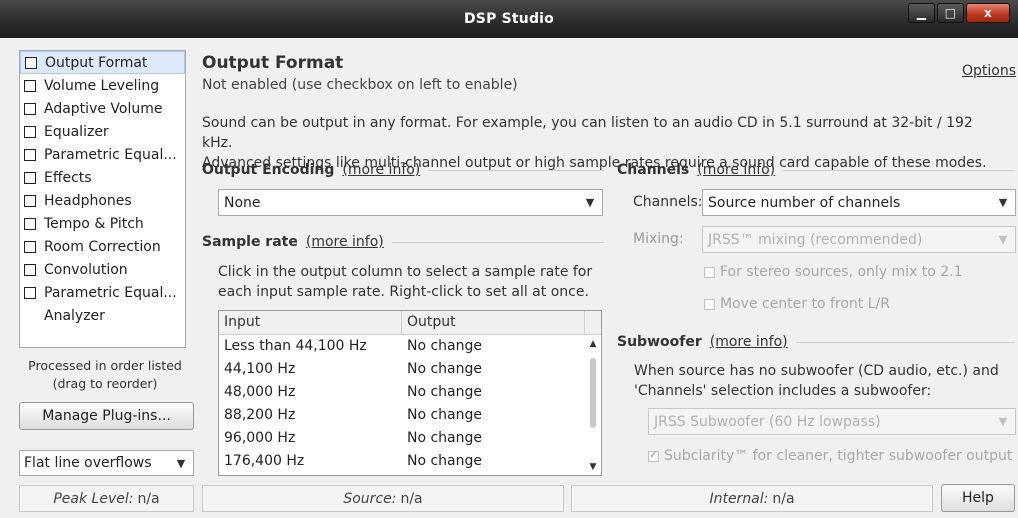 This screenshot has height=518, width=1018. Describe the element at coordinates (102, 177) in the screenshot. I see `plugin-list-item: Effects` at that location.